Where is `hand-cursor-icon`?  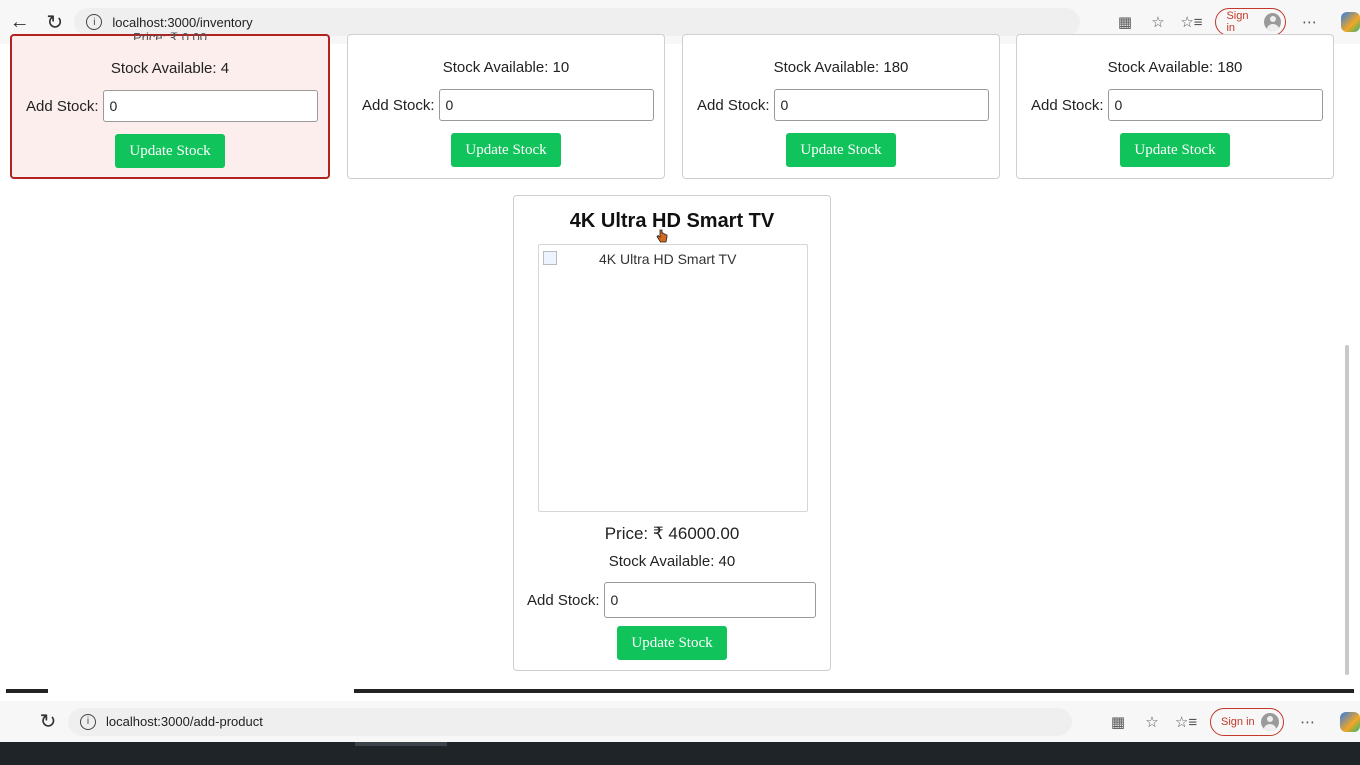 hand-cursor-icon is located at coordinates (662, 236).